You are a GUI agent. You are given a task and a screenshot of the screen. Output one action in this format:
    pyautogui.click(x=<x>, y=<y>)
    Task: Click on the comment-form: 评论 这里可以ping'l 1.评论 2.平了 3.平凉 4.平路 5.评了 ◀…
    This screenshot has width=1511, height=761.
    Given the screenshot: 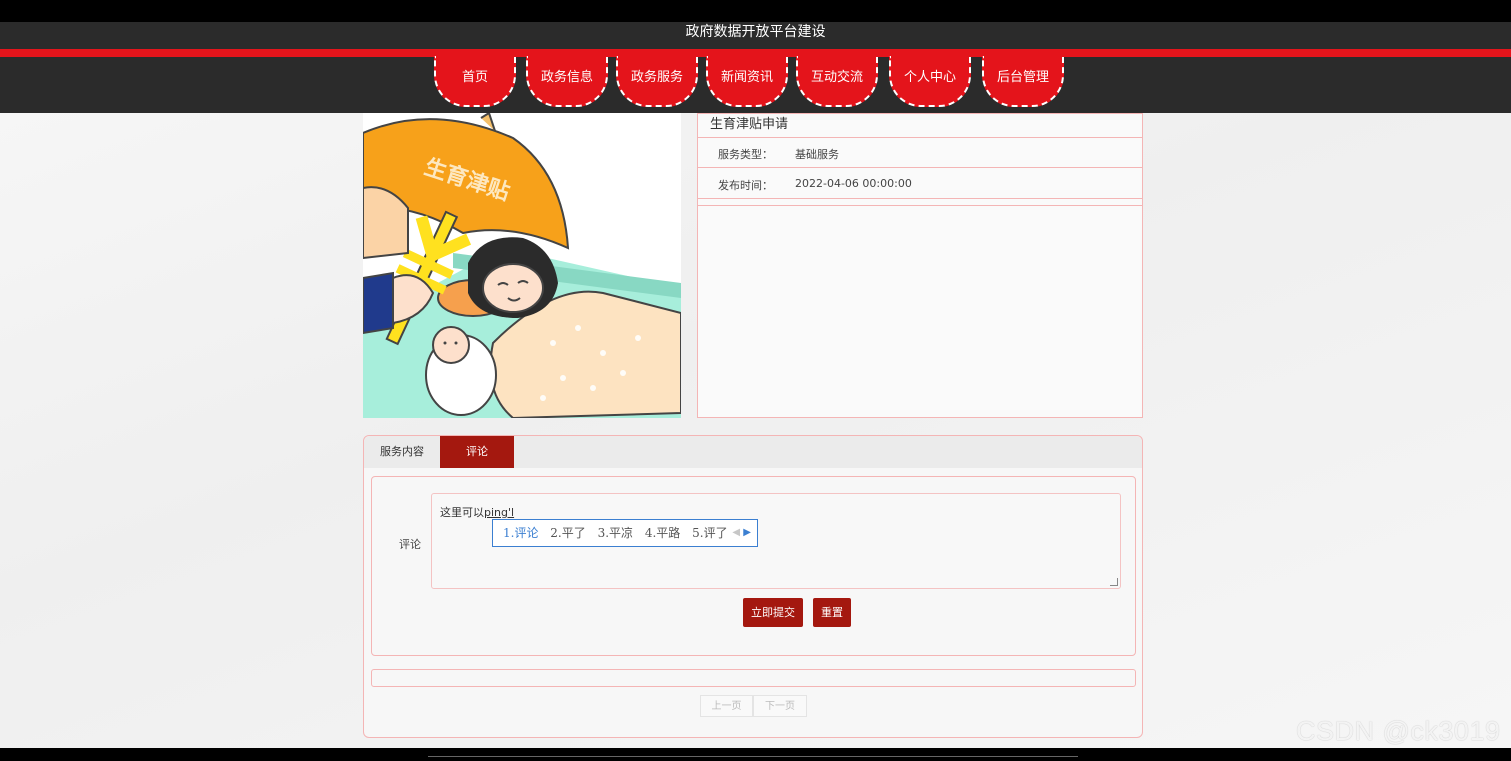 What is the action you would take?
    pyautogui.click(x=753, y=566)
    